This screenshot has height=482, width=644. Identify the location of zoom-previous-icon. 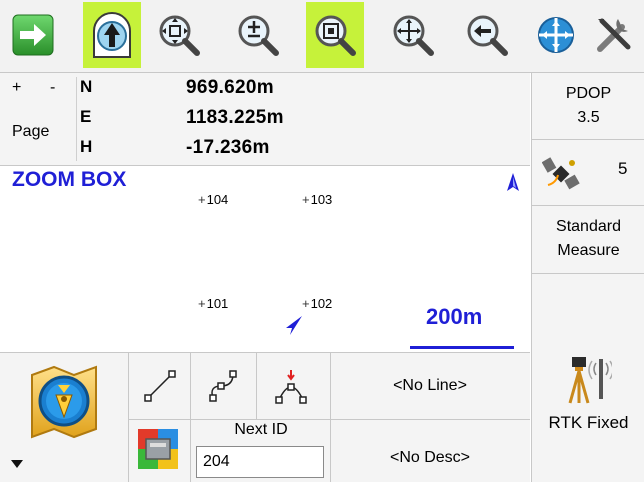
(487, 35).